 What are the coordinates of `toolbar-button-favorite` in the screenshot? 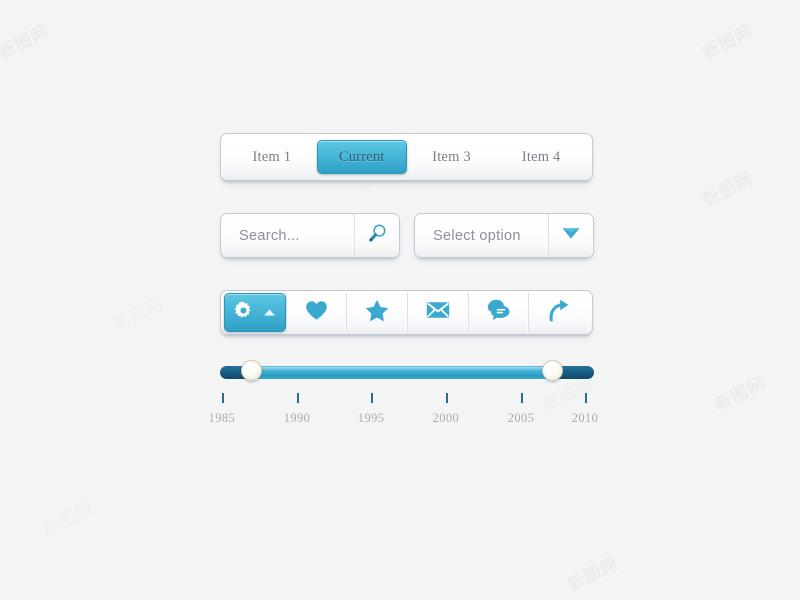 It's located at (316, 312).